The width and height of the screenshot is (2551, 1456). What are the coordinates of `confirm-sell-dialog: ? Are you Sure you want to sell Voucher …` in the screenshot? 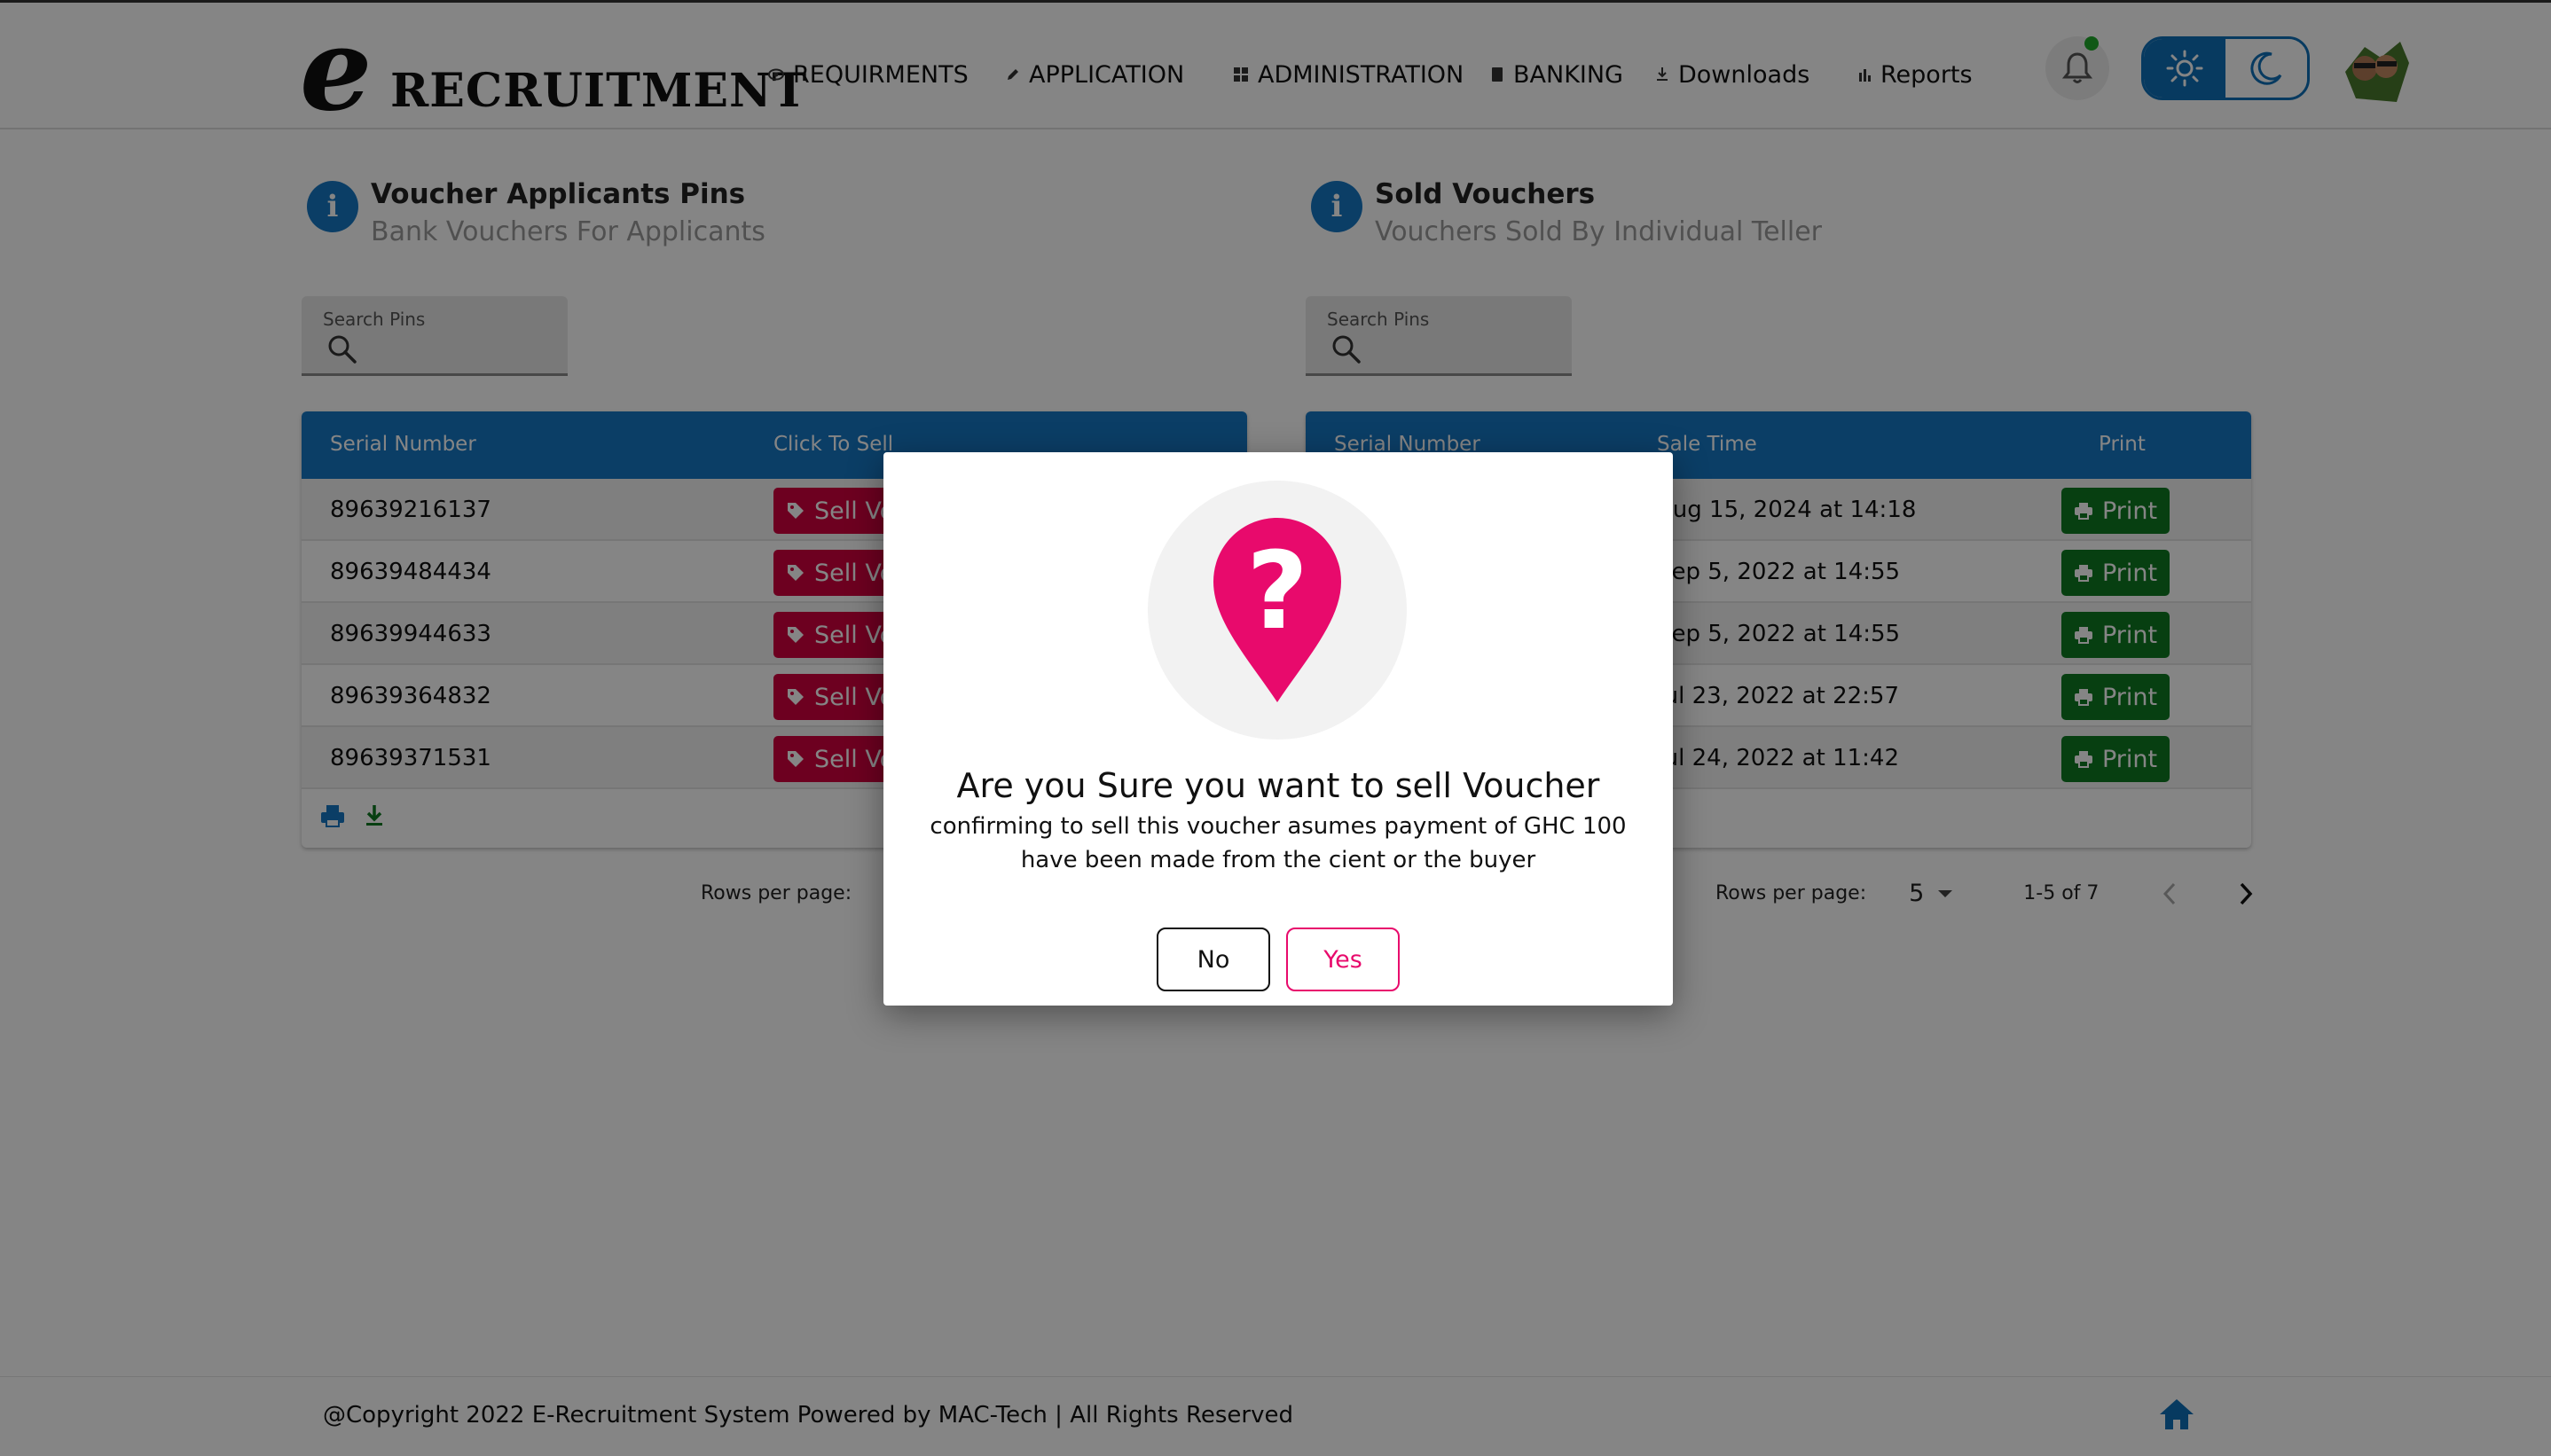 It's located at (1278, 729).